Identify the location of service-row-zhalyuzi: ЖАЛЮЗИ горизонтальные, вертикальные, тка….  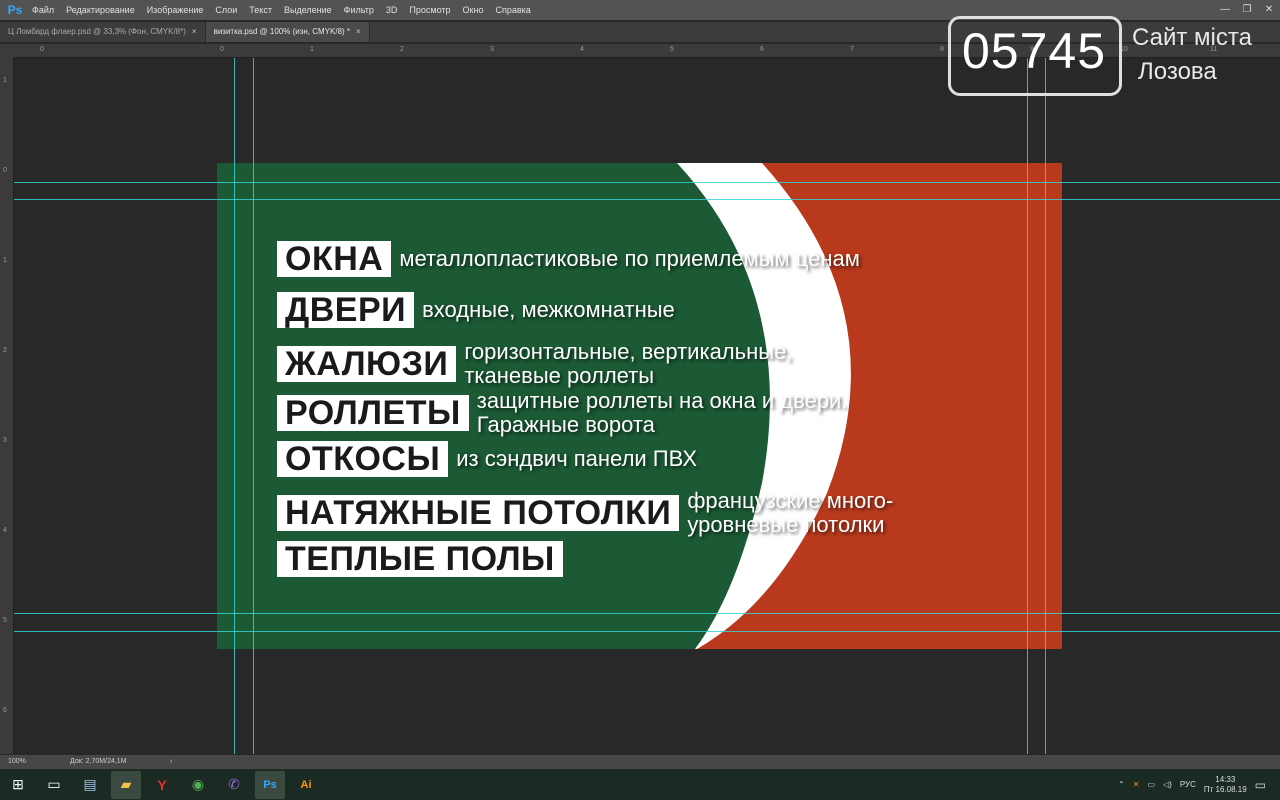
(534, 364).